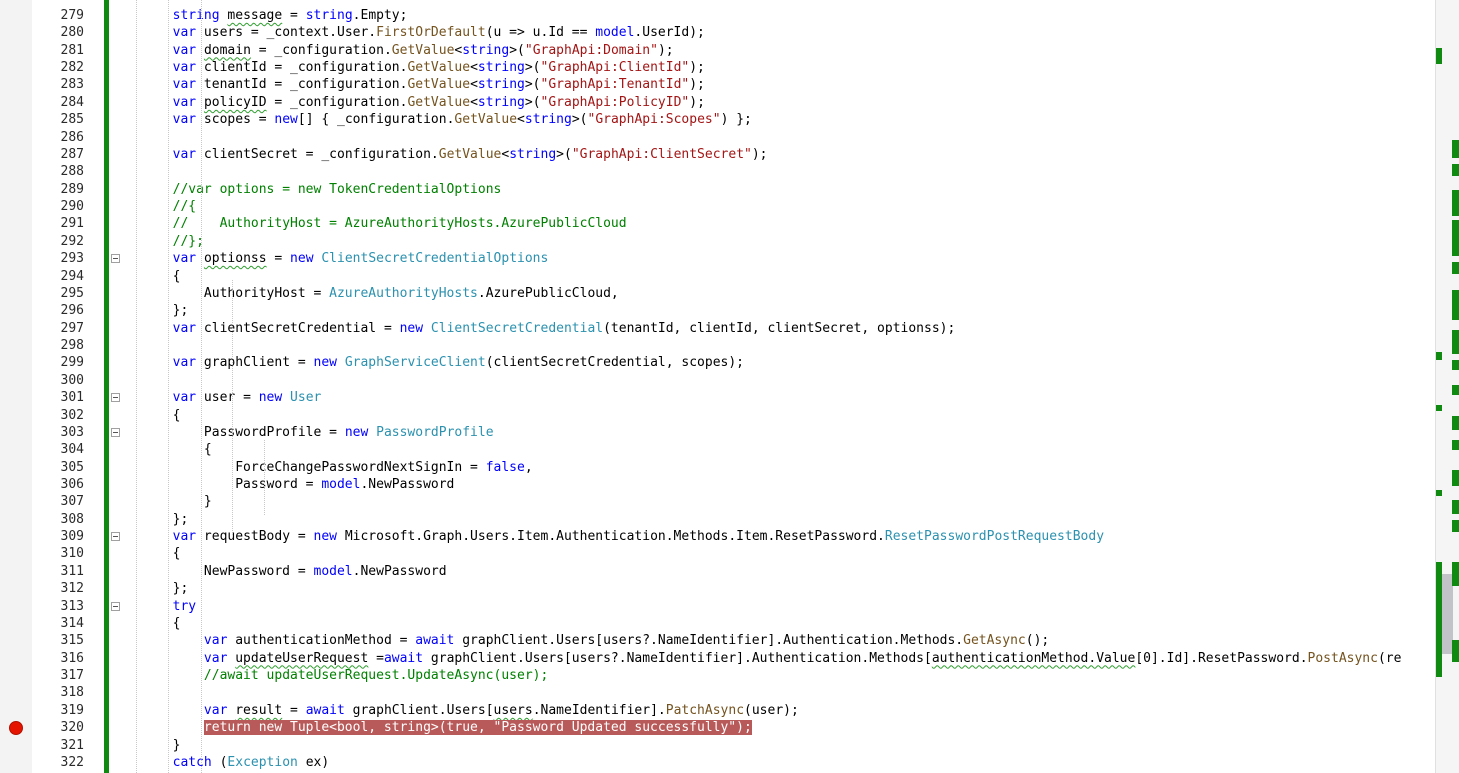  What do you see at coordinates (772, 15) in the screenshot?
I see `code-line: string message = string.Empty;` at bounding box center [772, 15].